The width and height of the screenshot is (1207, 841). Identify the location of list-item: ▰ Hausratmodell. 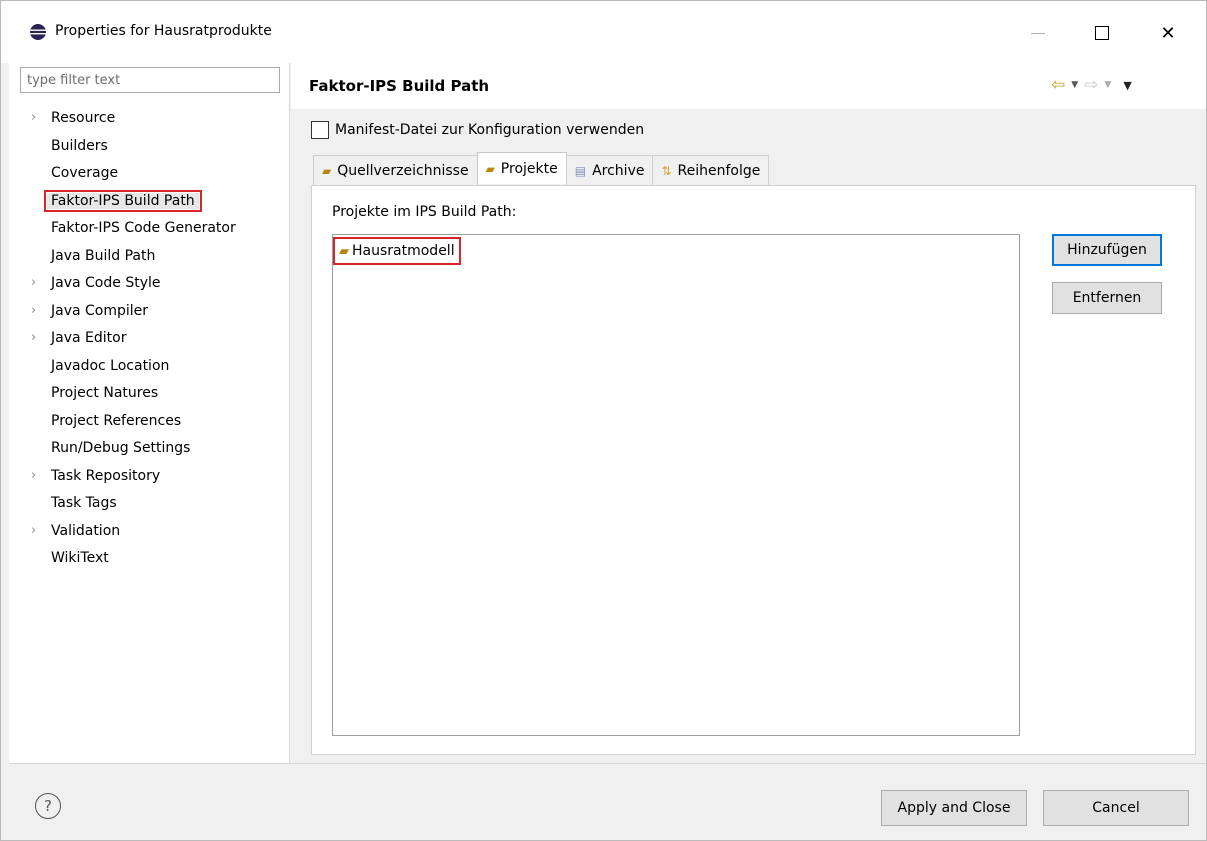
(397, 251).